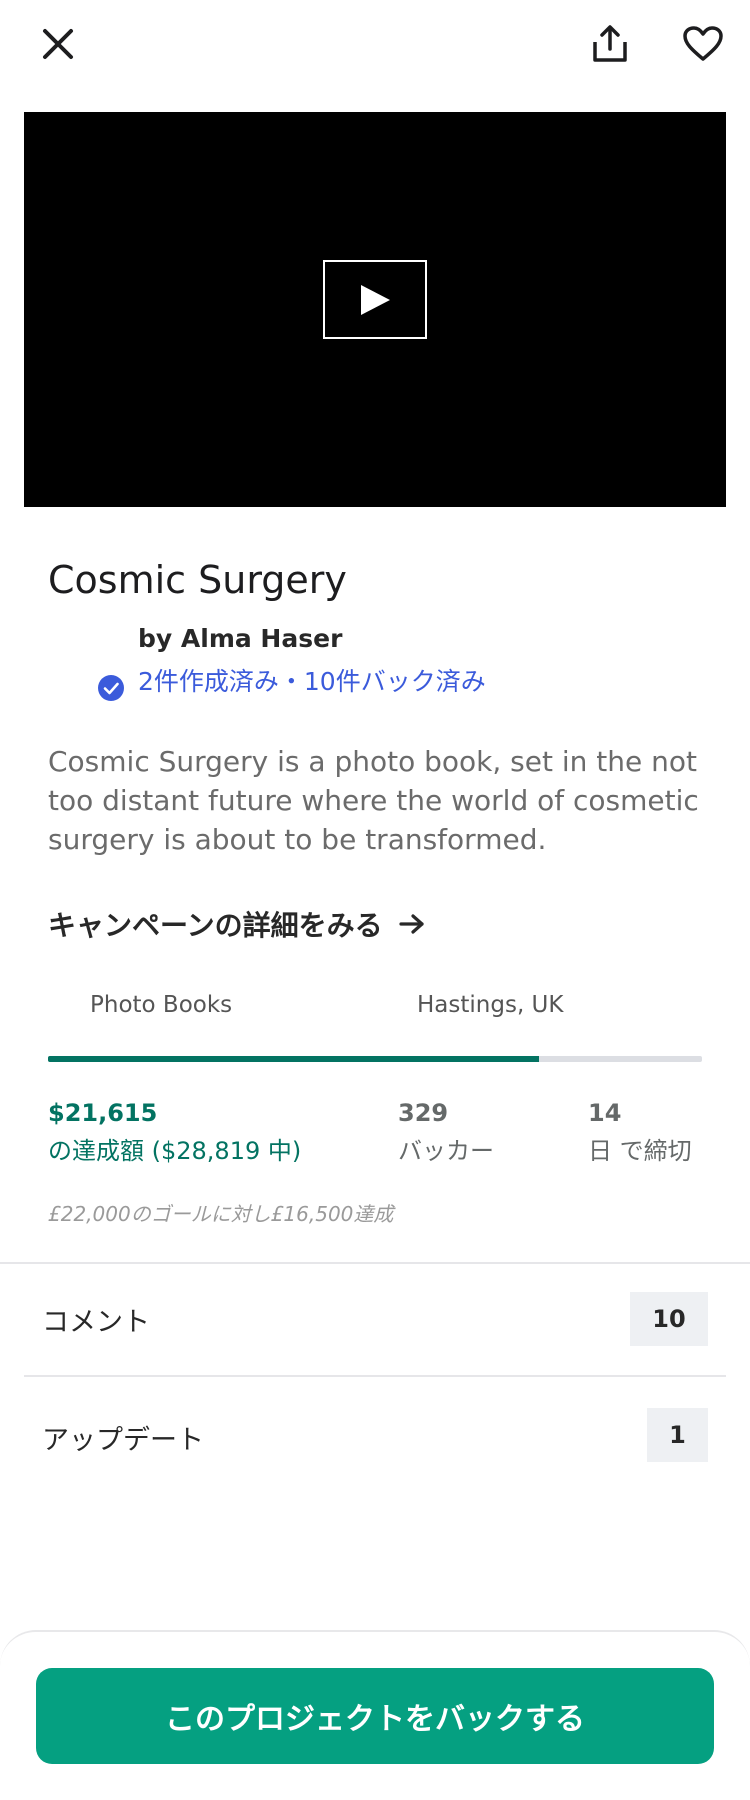 The height and width of the screenshot is (1800, 750). I want to click on creator-name: by Alma Haser, so click(240, 638).